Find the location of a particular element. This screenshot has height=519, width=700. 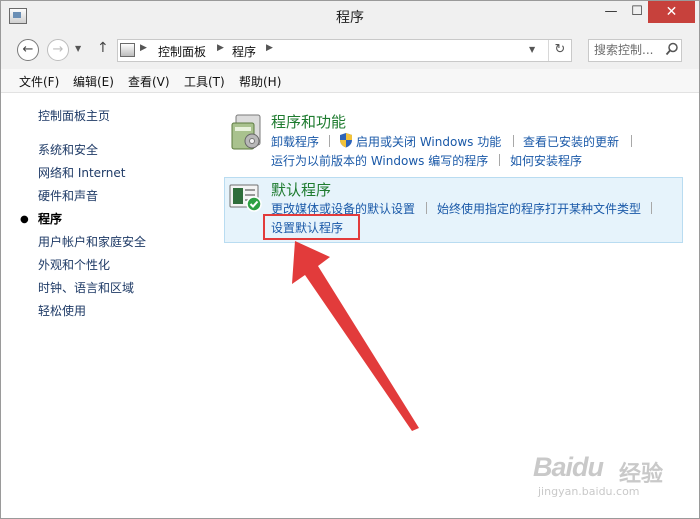

default-programs-title: 默认程序 is located at coordinates (301, 189).